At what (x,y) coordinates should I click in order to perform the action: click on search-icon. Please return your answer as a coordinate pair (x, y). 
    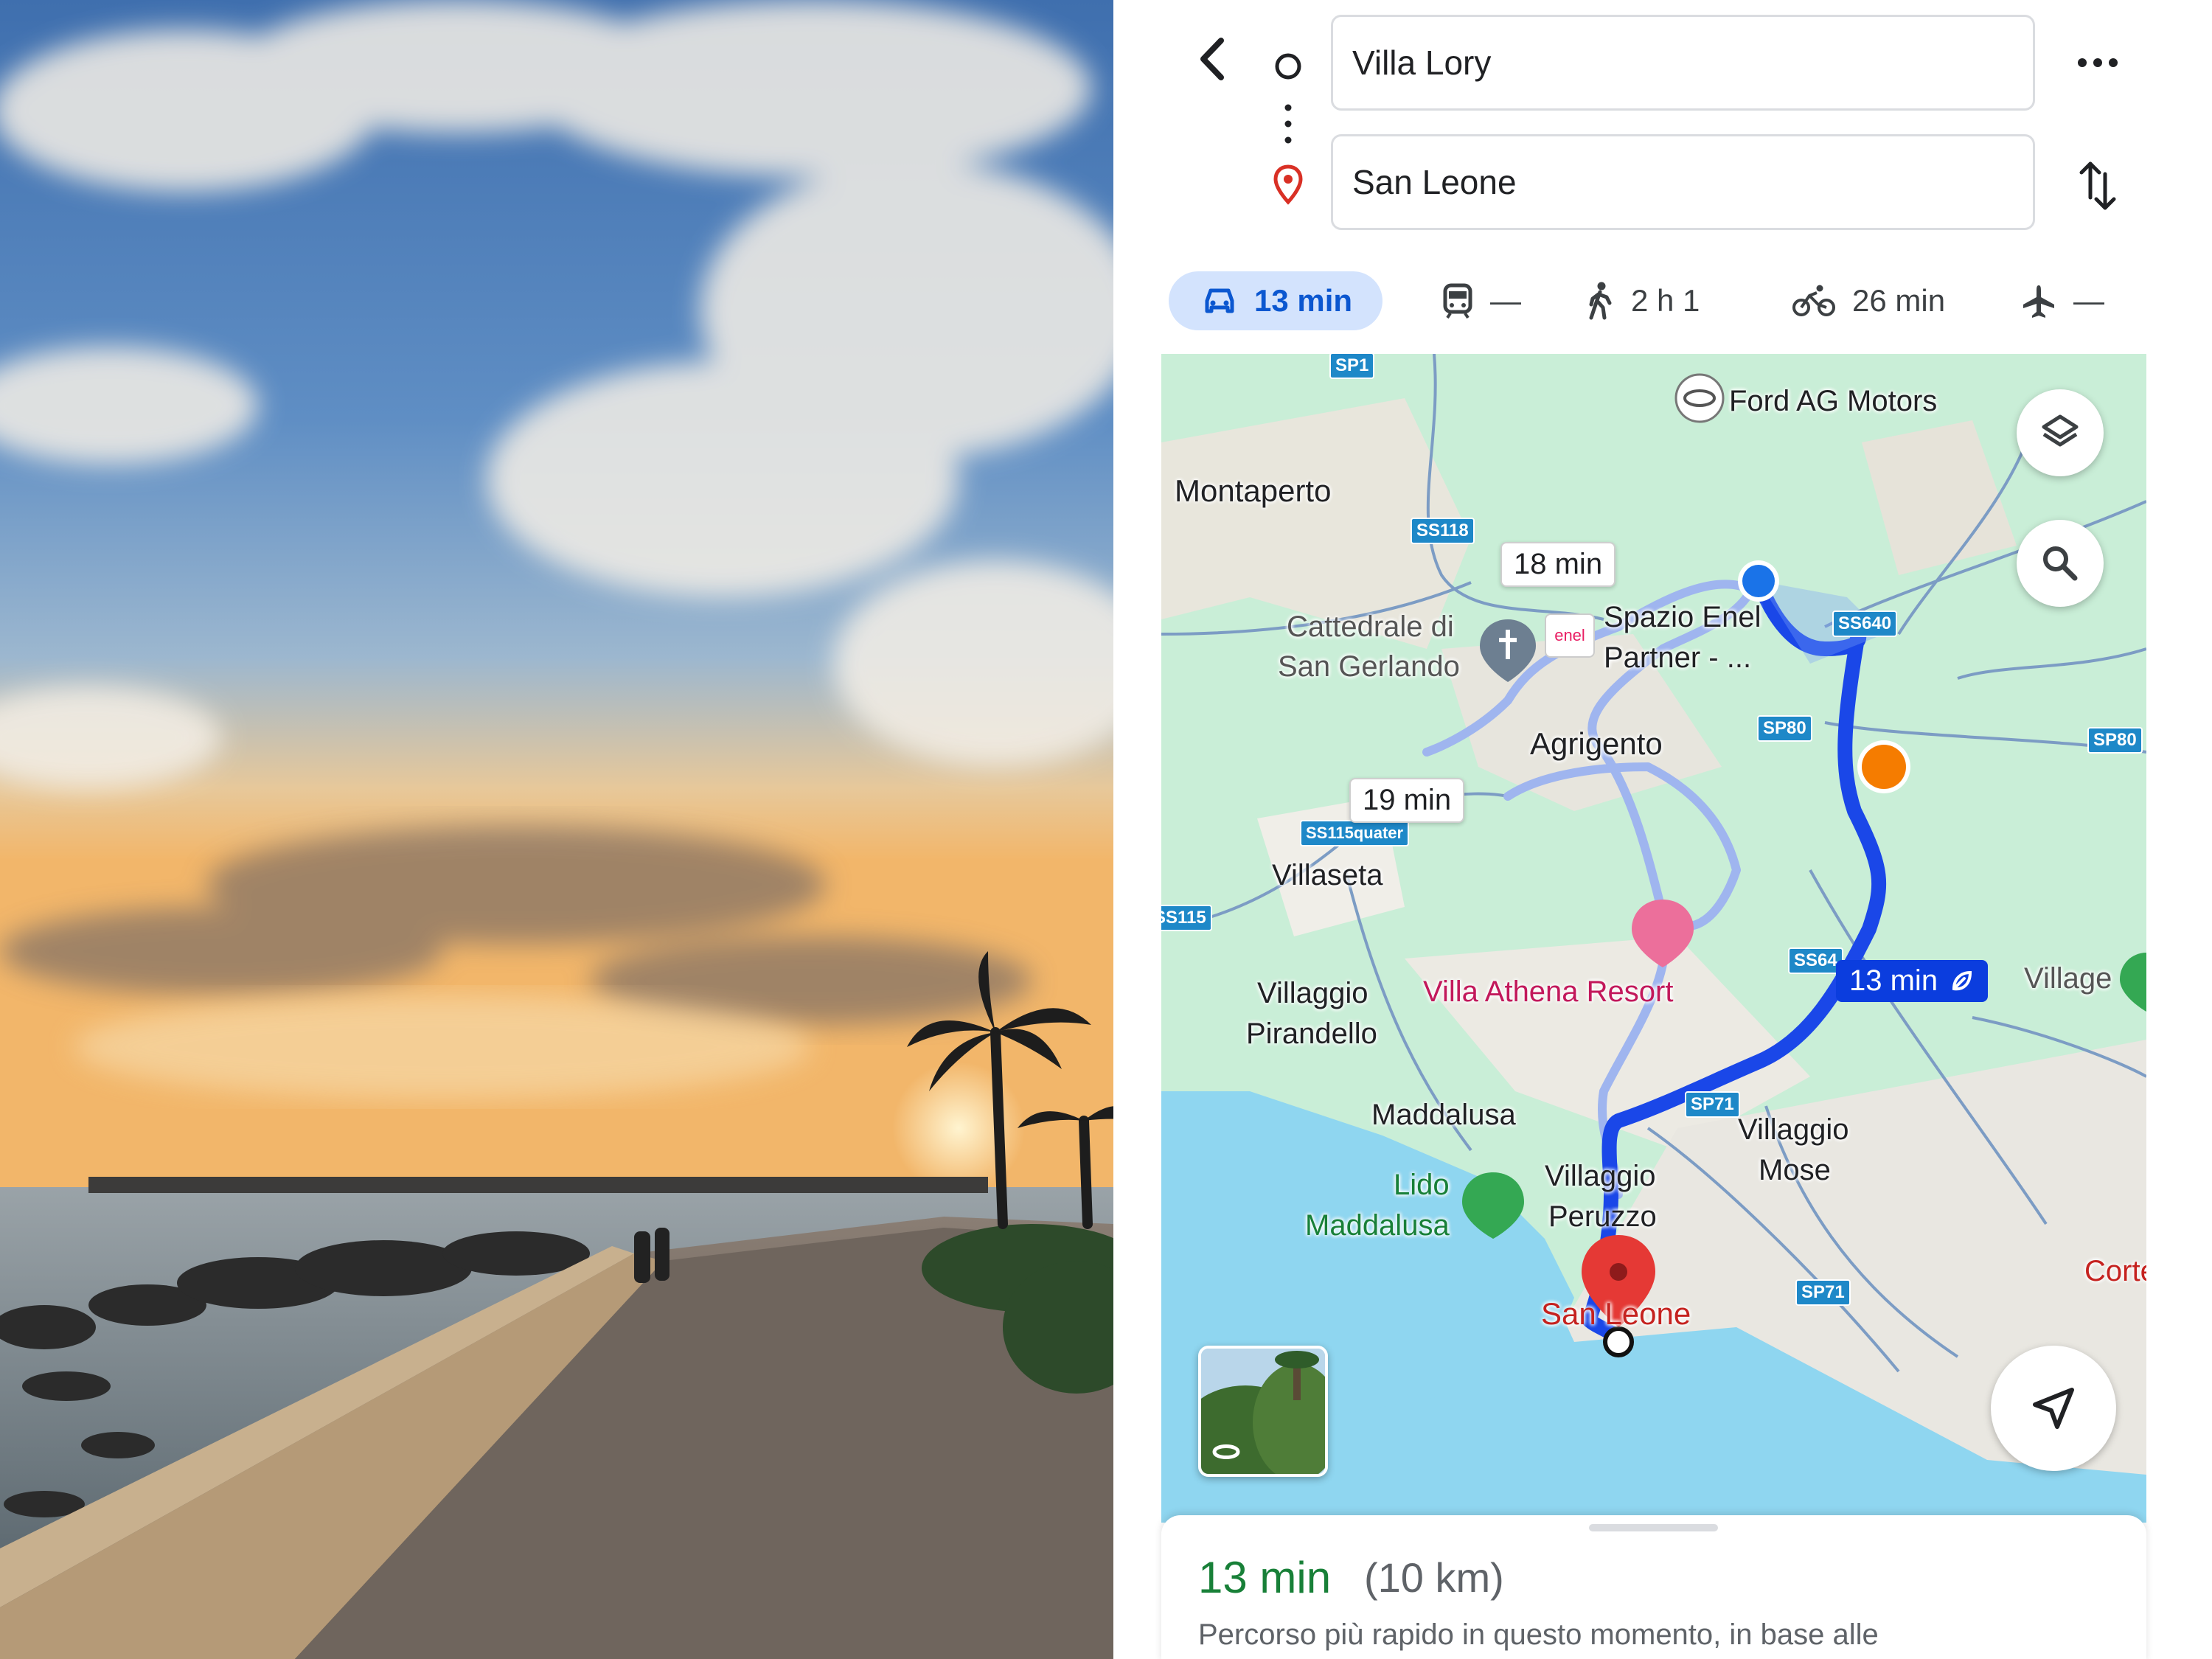
    Looking at the image, I should click on (2060, 563).